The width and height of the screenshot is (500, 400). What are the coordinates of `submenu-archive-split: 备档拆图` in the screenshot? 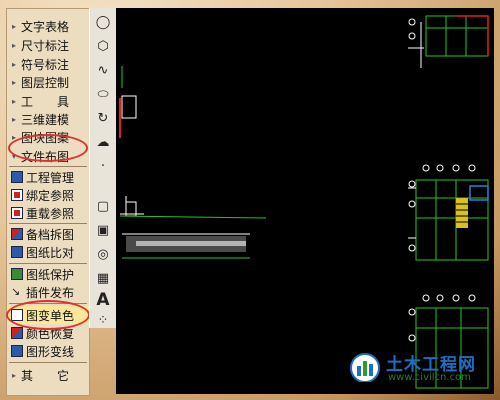 It's located at (48, 234).